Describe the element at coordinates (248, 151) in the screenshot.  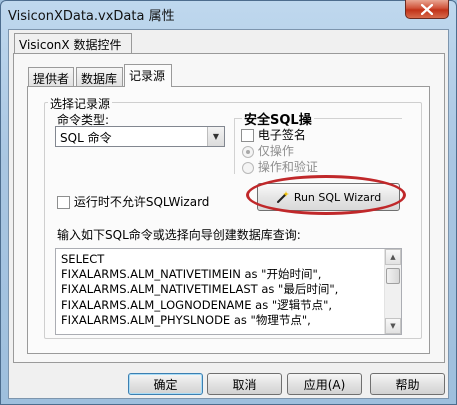
I see `perform-only-radio` at that location.